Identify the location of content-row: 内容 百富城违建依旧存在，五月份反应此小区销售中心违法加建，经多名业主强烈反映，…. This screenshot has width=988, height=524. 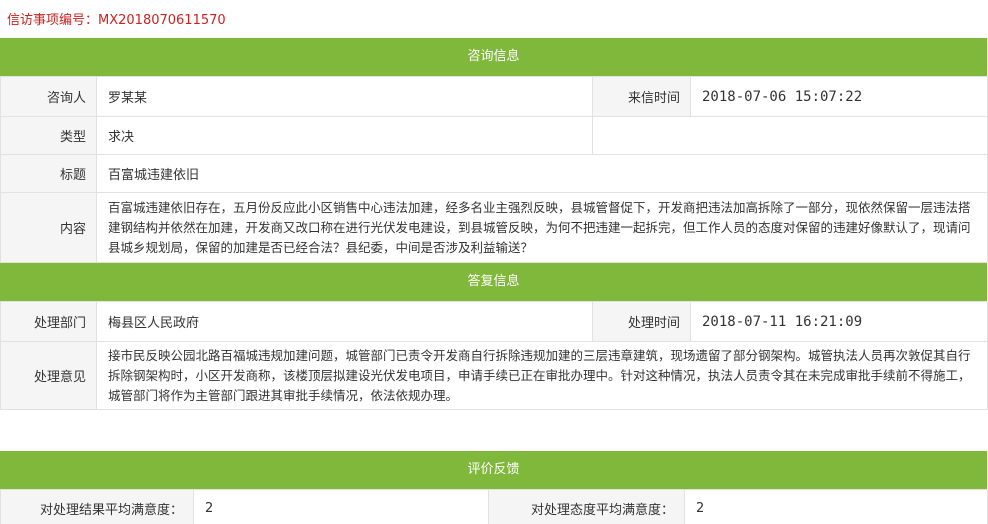
(494, 227).